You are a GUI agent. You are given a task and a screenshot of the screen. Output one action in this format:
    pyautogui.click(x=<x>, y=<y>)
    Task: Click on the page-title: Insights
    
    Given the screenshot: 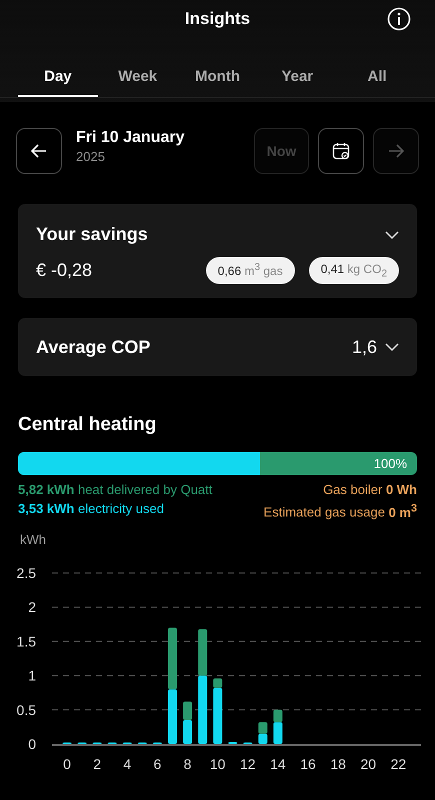 What is the action you would take?
    pyautogui.click(x=217, y=19)
    